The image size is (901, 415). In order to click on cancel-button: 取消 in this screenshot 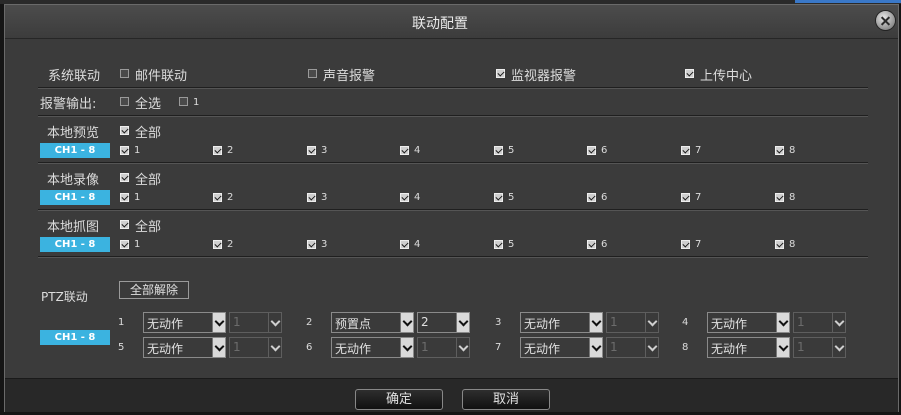, I will do `click(506, 399)`.